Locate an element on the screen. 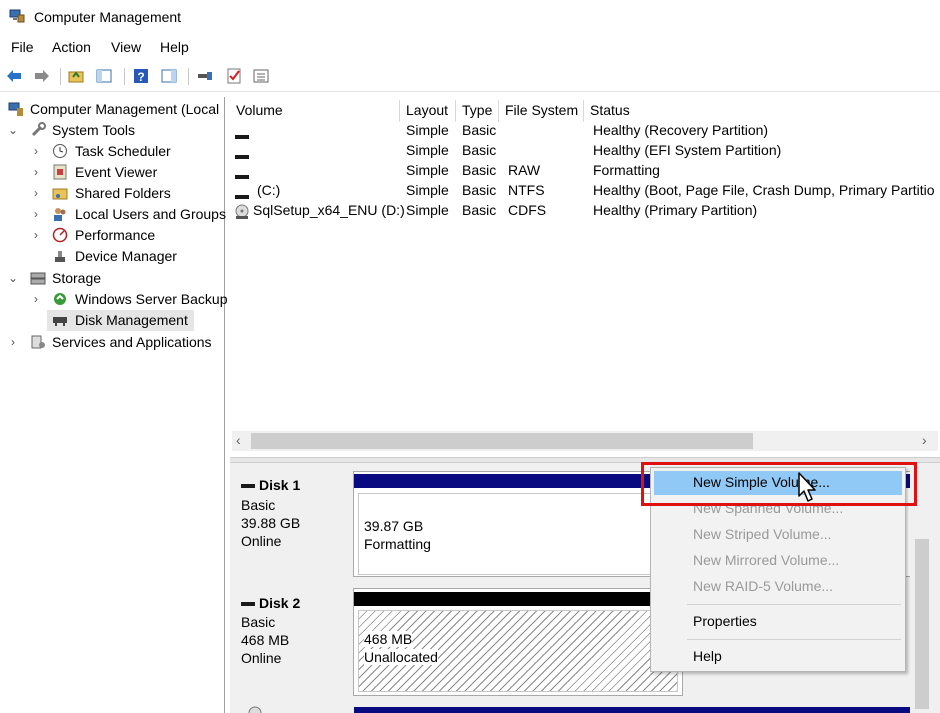  cell-status: Healthy (Recovery Partition) is located at coordinates (681, 130).